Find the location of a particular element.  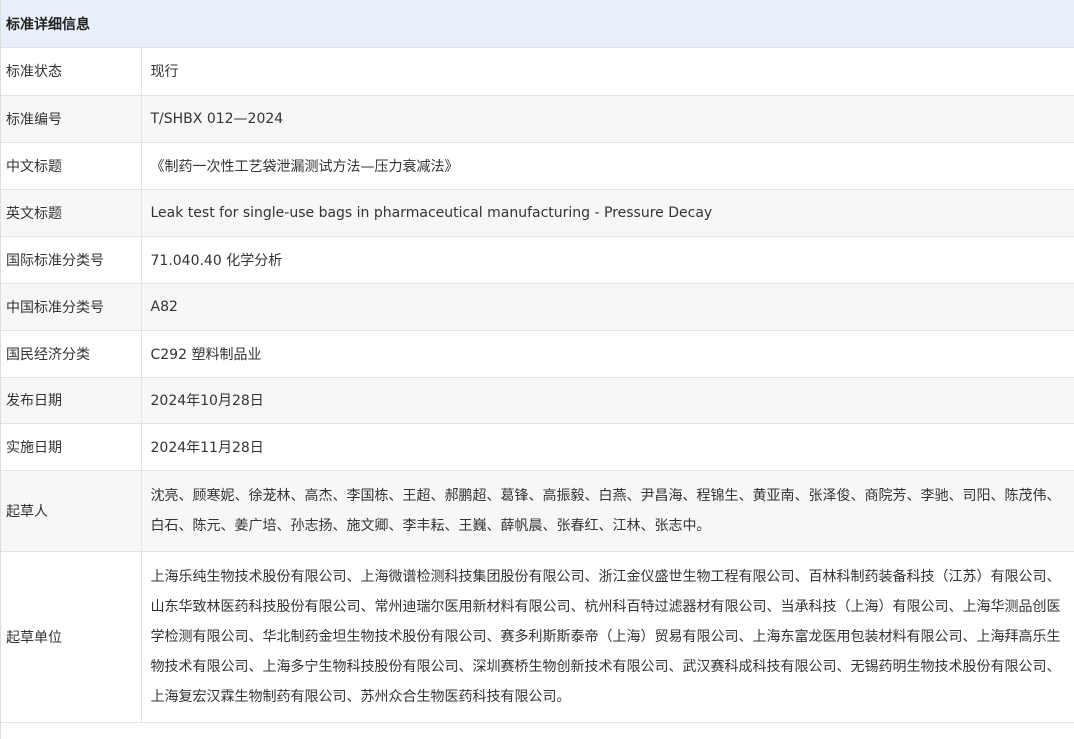

economic-class-label: 国民经济分类 is located at coordinates (71, 354).